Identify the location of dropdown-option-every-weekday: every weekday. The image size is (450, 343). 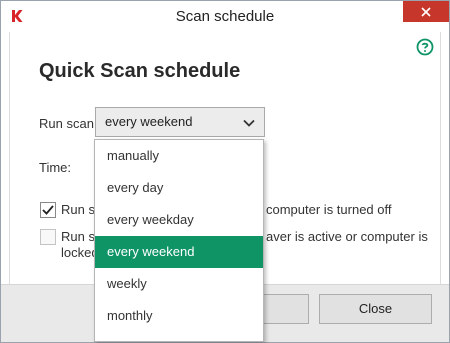
(179, 220).